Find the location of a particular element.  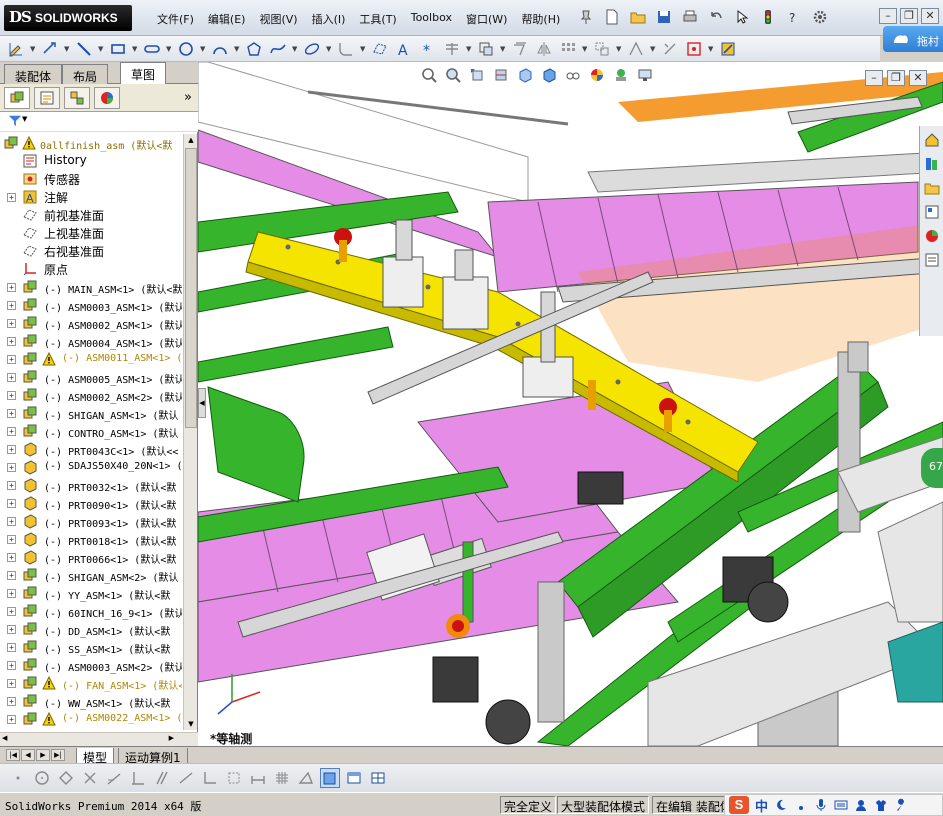

single-view-button is located at coordinates (354, 778).